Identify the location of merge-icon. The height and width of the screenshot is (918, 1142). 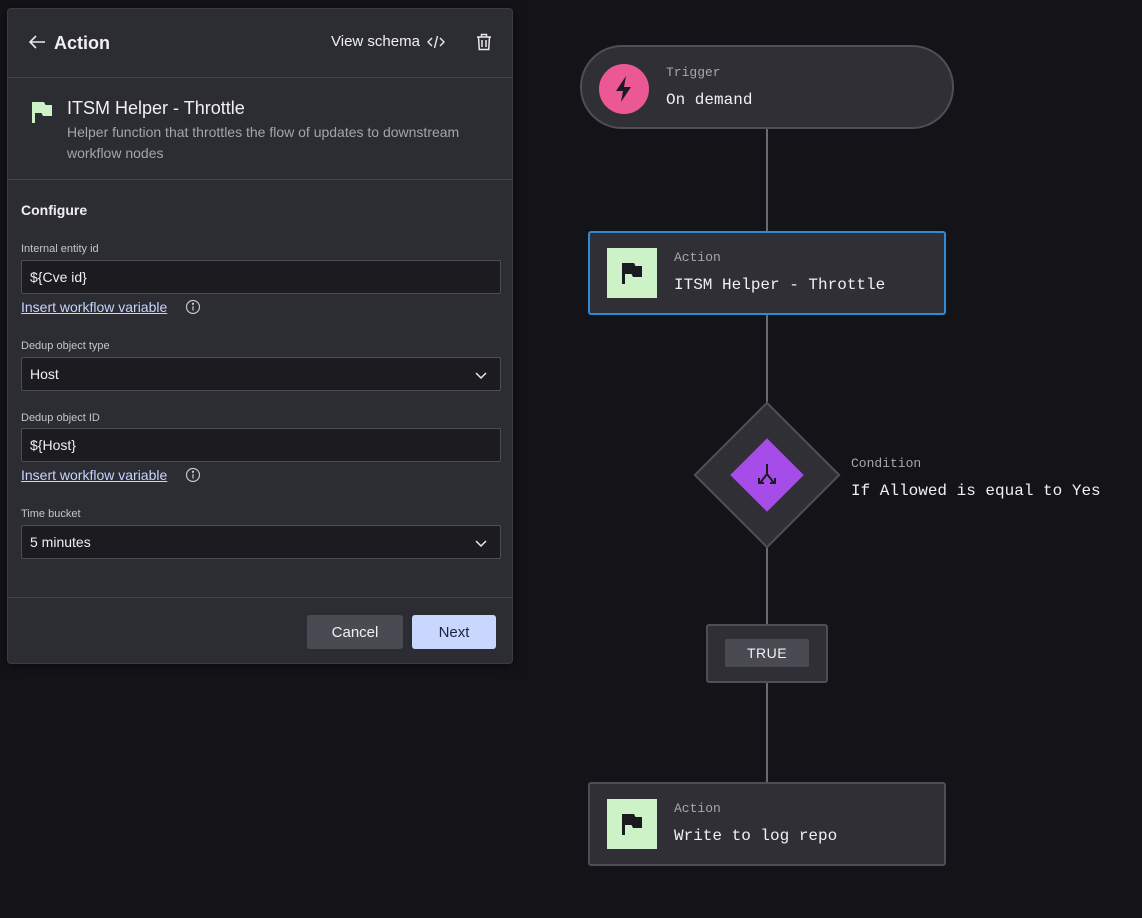
(767, 474).